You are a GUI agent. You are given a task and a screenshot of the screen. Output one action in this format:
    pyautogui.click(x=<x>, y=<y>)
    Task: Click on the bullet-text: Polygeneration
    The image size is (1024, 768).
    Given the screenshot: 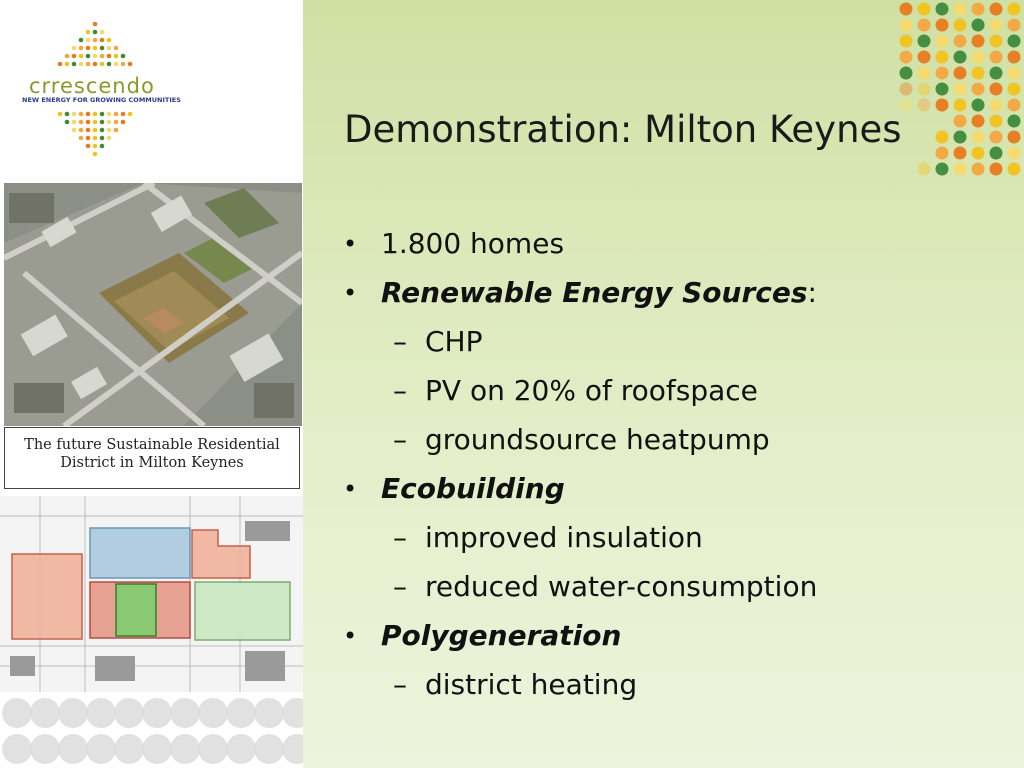 What is the action you would take?
    pyautogui.click(x=501, y=635)
    